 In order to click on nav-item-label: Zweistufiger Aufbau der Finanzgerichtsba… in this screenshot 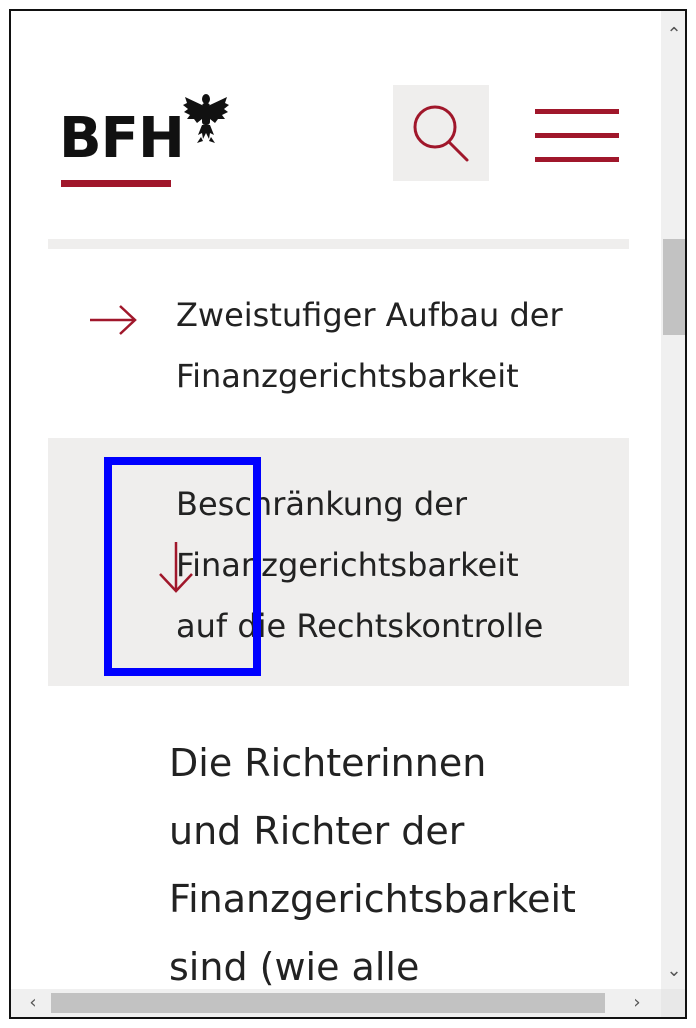, I will do `click(369, 345)`.